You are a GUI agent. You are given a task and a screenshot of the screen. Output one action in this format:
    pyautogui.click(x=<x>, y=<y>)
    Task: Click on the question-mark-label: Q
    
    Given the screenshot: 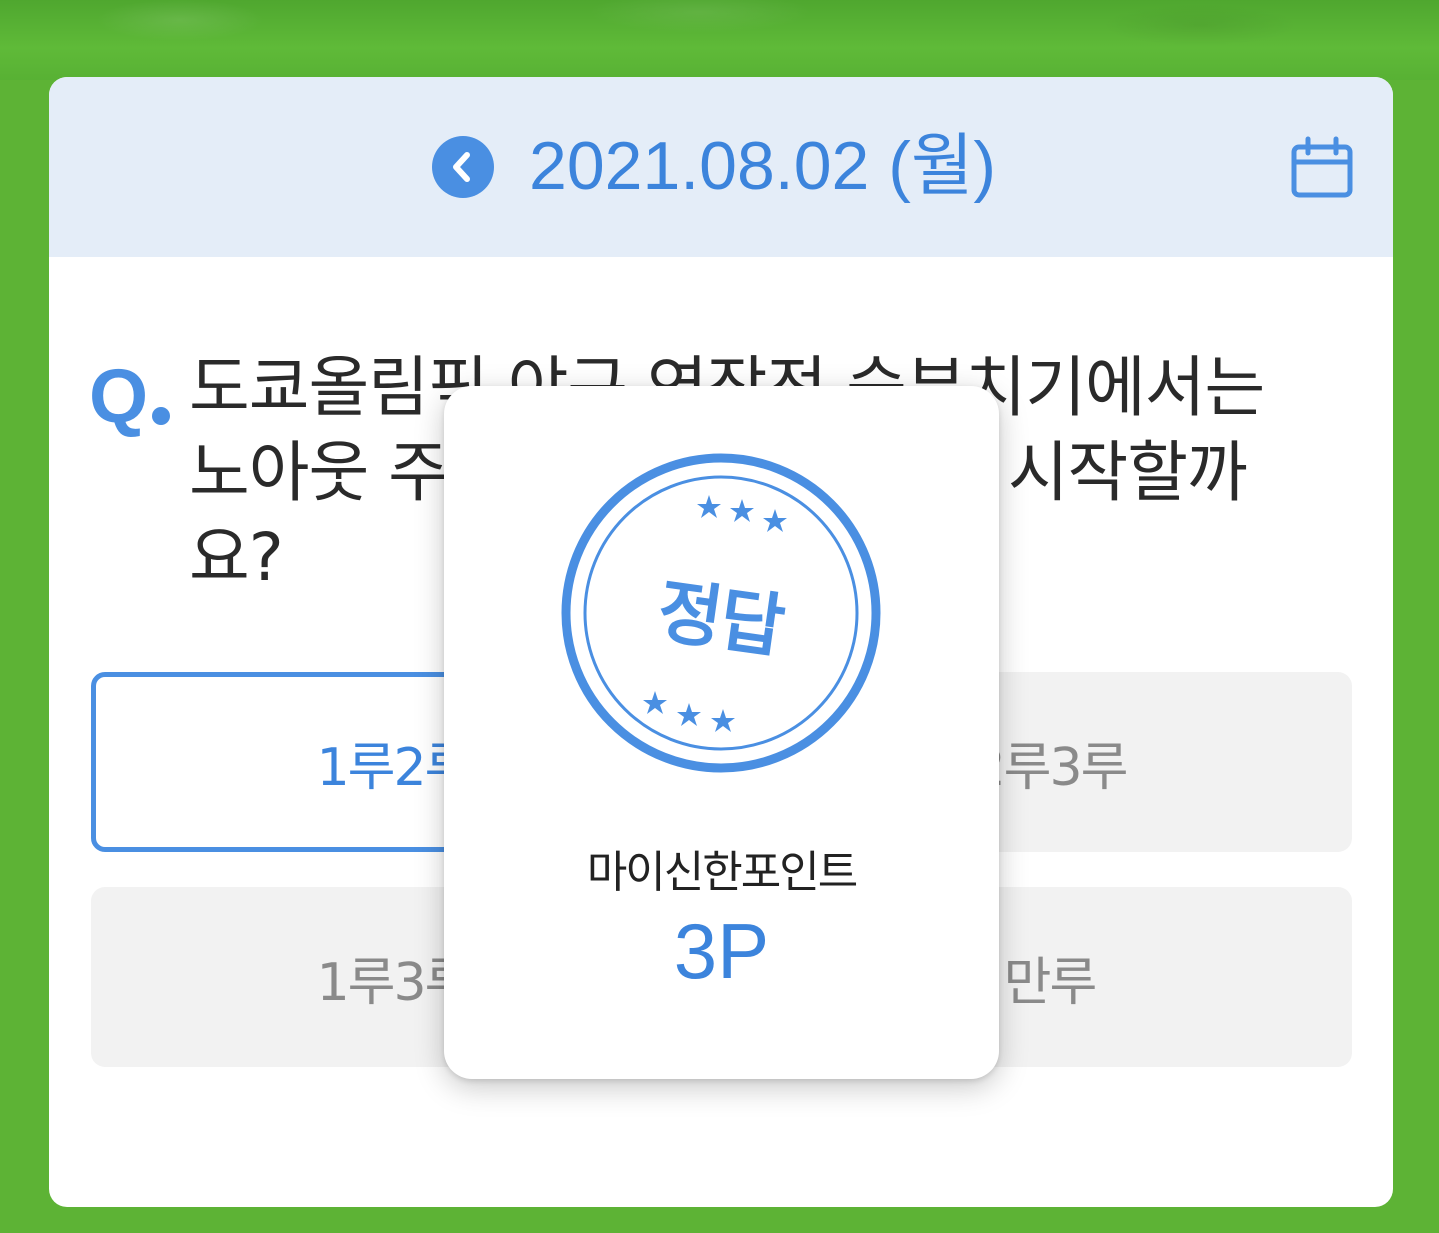 What is the action you would take?
    pyautogui.click(x=119, y=396)
    